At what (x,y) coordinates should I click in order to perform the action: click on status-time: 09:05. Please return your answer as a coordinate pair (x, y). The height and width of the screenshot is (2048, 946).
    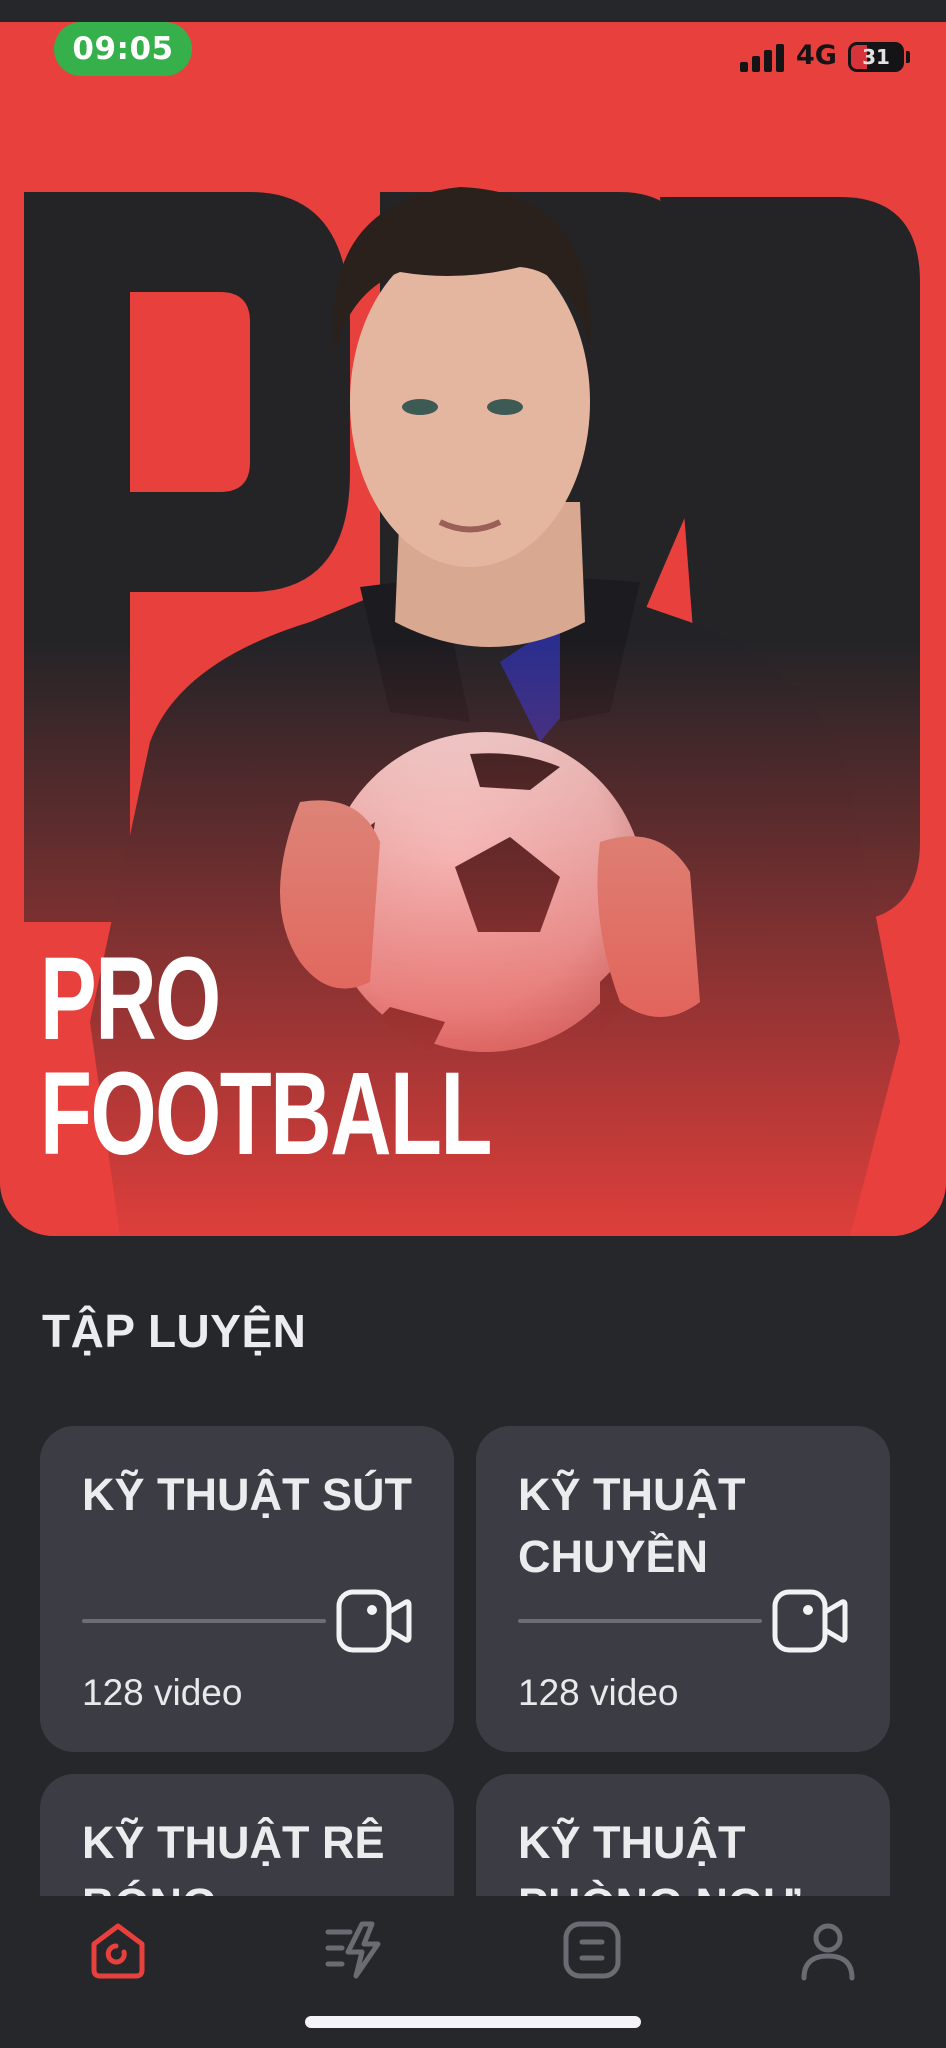
    Looking at the image, I should click on (123, 49).